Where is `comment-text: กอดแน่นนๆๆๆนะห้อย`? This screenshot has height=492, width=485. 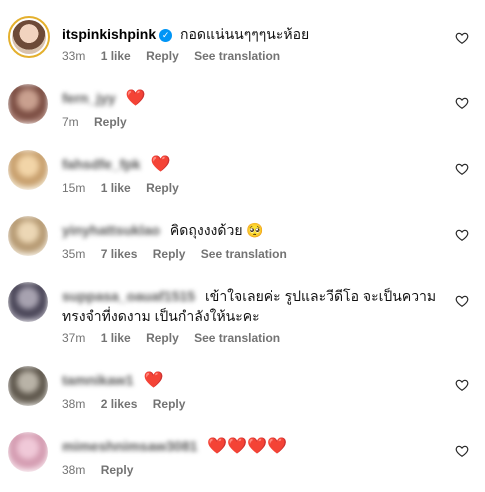
comment-text: กอดแน่นนๆๆๆนะห้อย is located at coordinates (245, 34).